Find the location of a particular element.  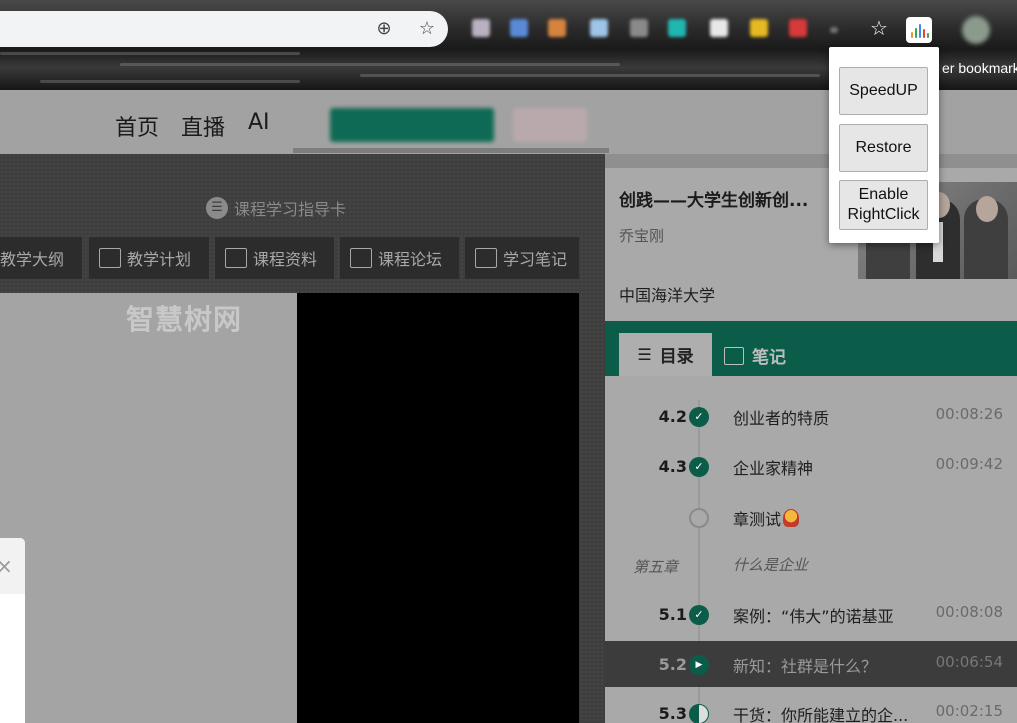

nav-underline is located at coordinates (451, 150).